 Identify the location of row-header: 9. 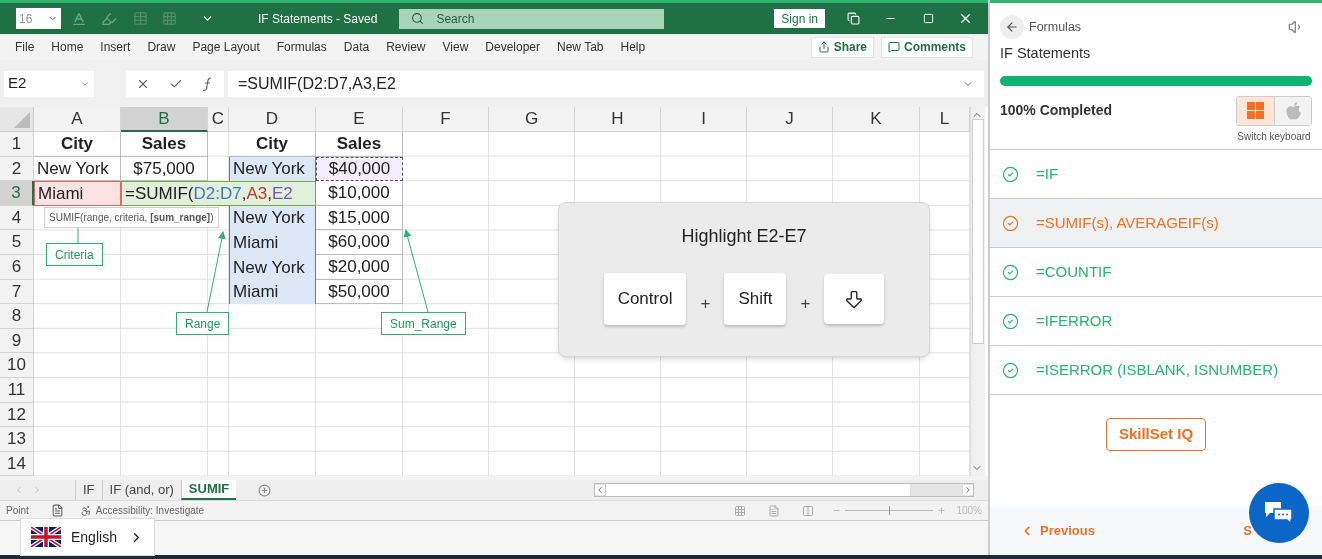
(17, 341).